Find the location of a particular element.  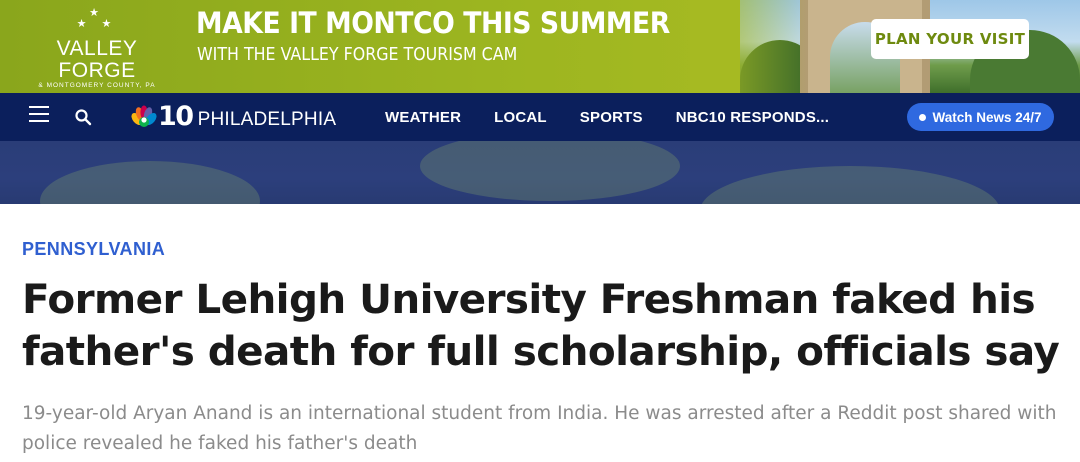

logo-city: PHILADELPHIA is located at coordinates (267, 119).